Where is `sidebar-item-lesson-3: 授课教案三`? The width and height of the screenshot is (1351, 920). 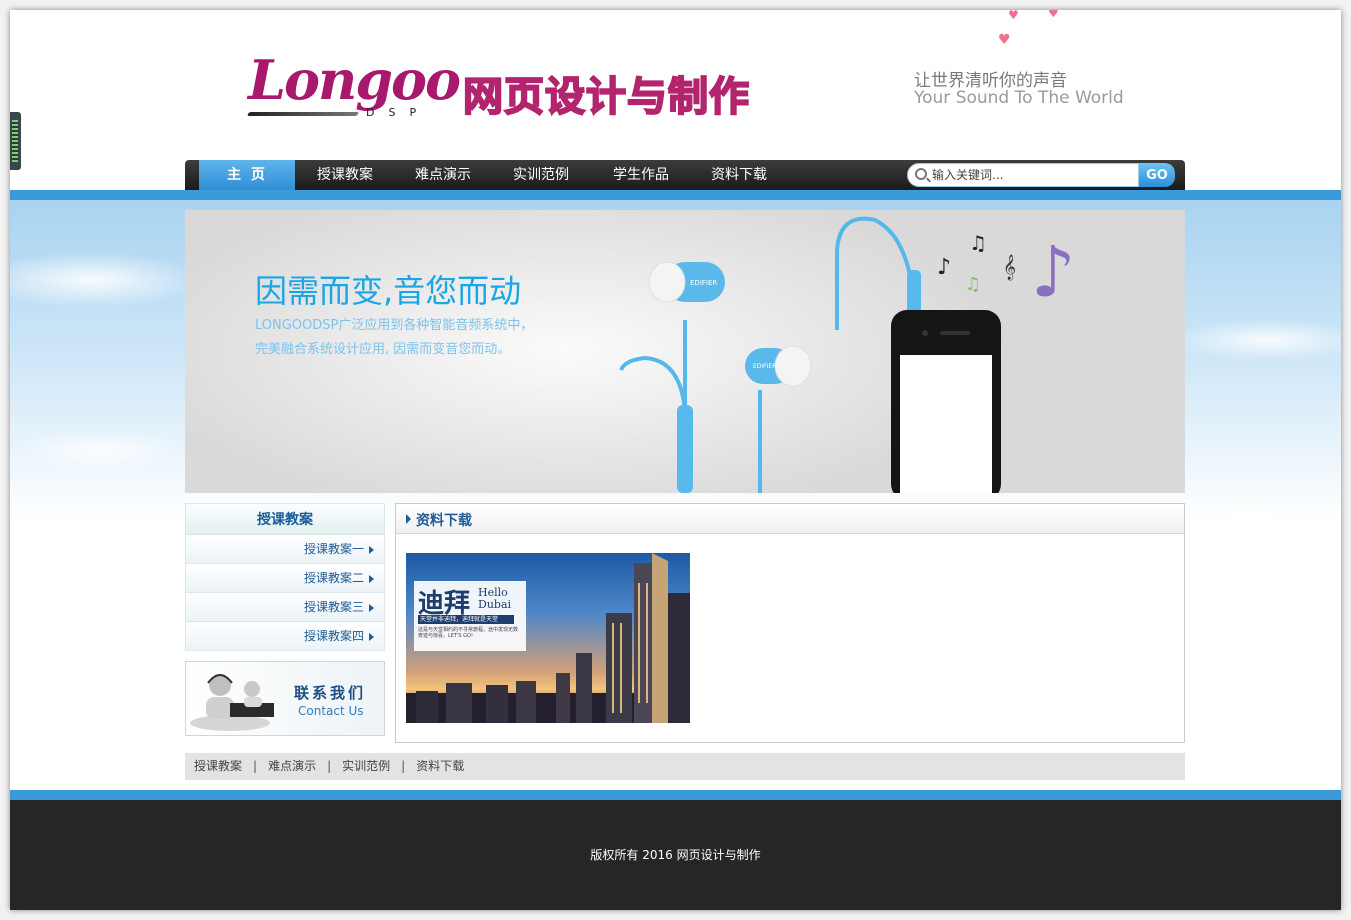
sidebar-item-lesson-3: 授课教案三 is located at coordinates (285, 607).